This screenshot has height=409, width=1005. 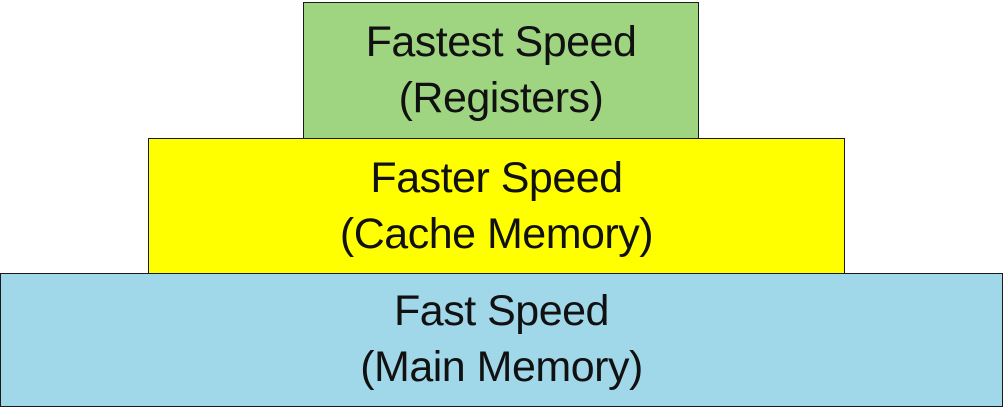 I want to click on registers-tier-speed-label: Fastest Speed, so click(x=501, y=41).